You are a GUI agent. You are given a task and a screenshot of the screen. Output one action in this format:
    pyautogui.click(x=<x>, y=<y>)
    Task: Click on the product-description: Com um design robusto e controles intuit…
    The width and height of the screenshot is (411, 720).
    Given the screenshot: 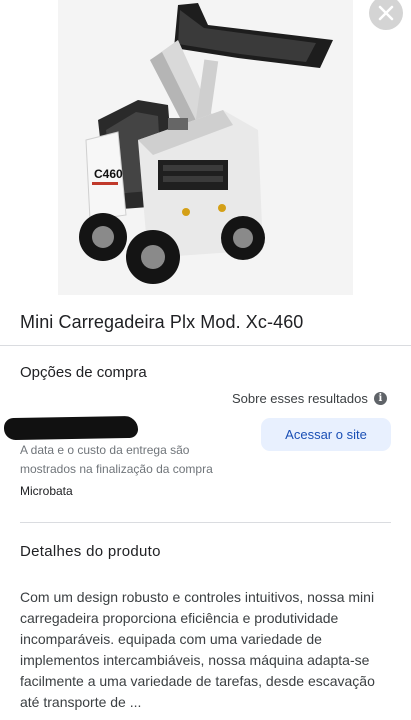 What is the action you would take?
    pyautogui.click(x=197, y=649)
    